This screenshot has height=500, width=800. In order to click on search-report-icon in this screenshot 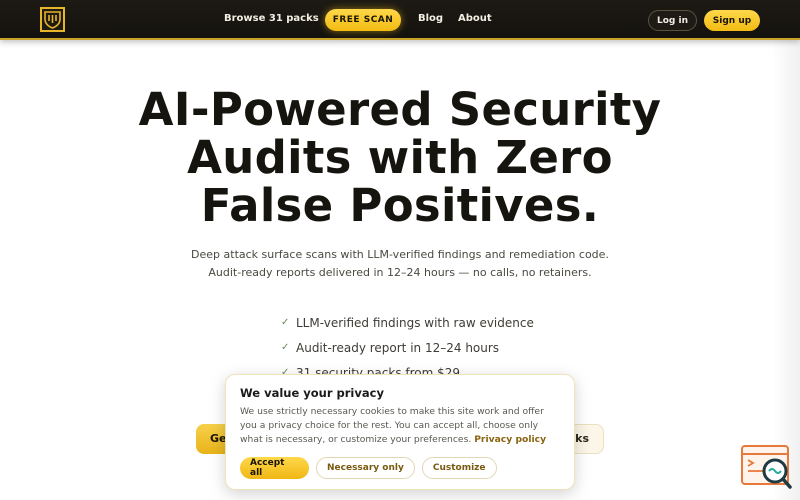, I will do `click(767, 467)`.